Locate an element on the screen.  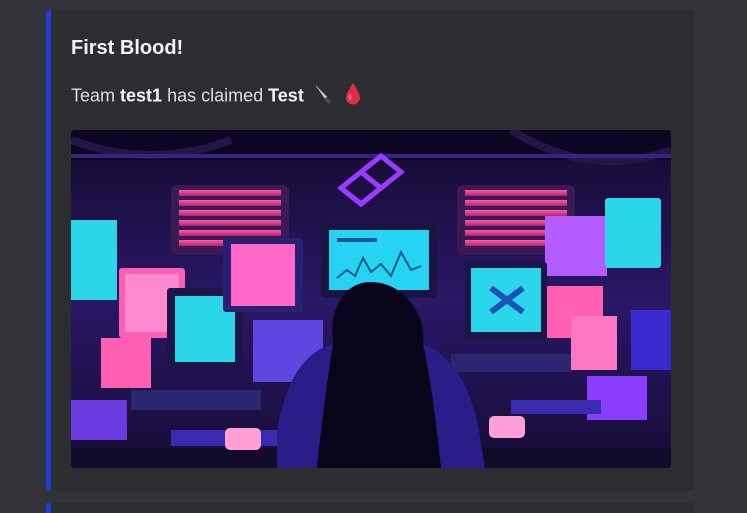
embed-title: First Blood! is located at coordinates (127, 48).